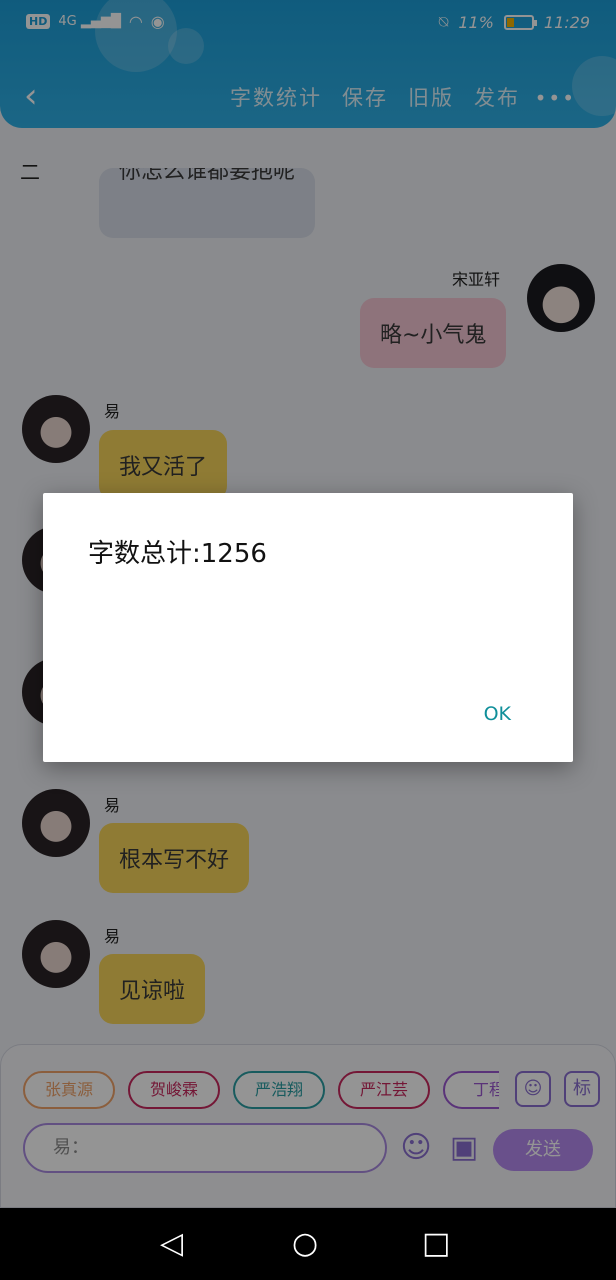 Image resolution: width=616 pixels, height=1280 pixels. I want to click on nav-back-icon: ◁, so click(171, 1244).